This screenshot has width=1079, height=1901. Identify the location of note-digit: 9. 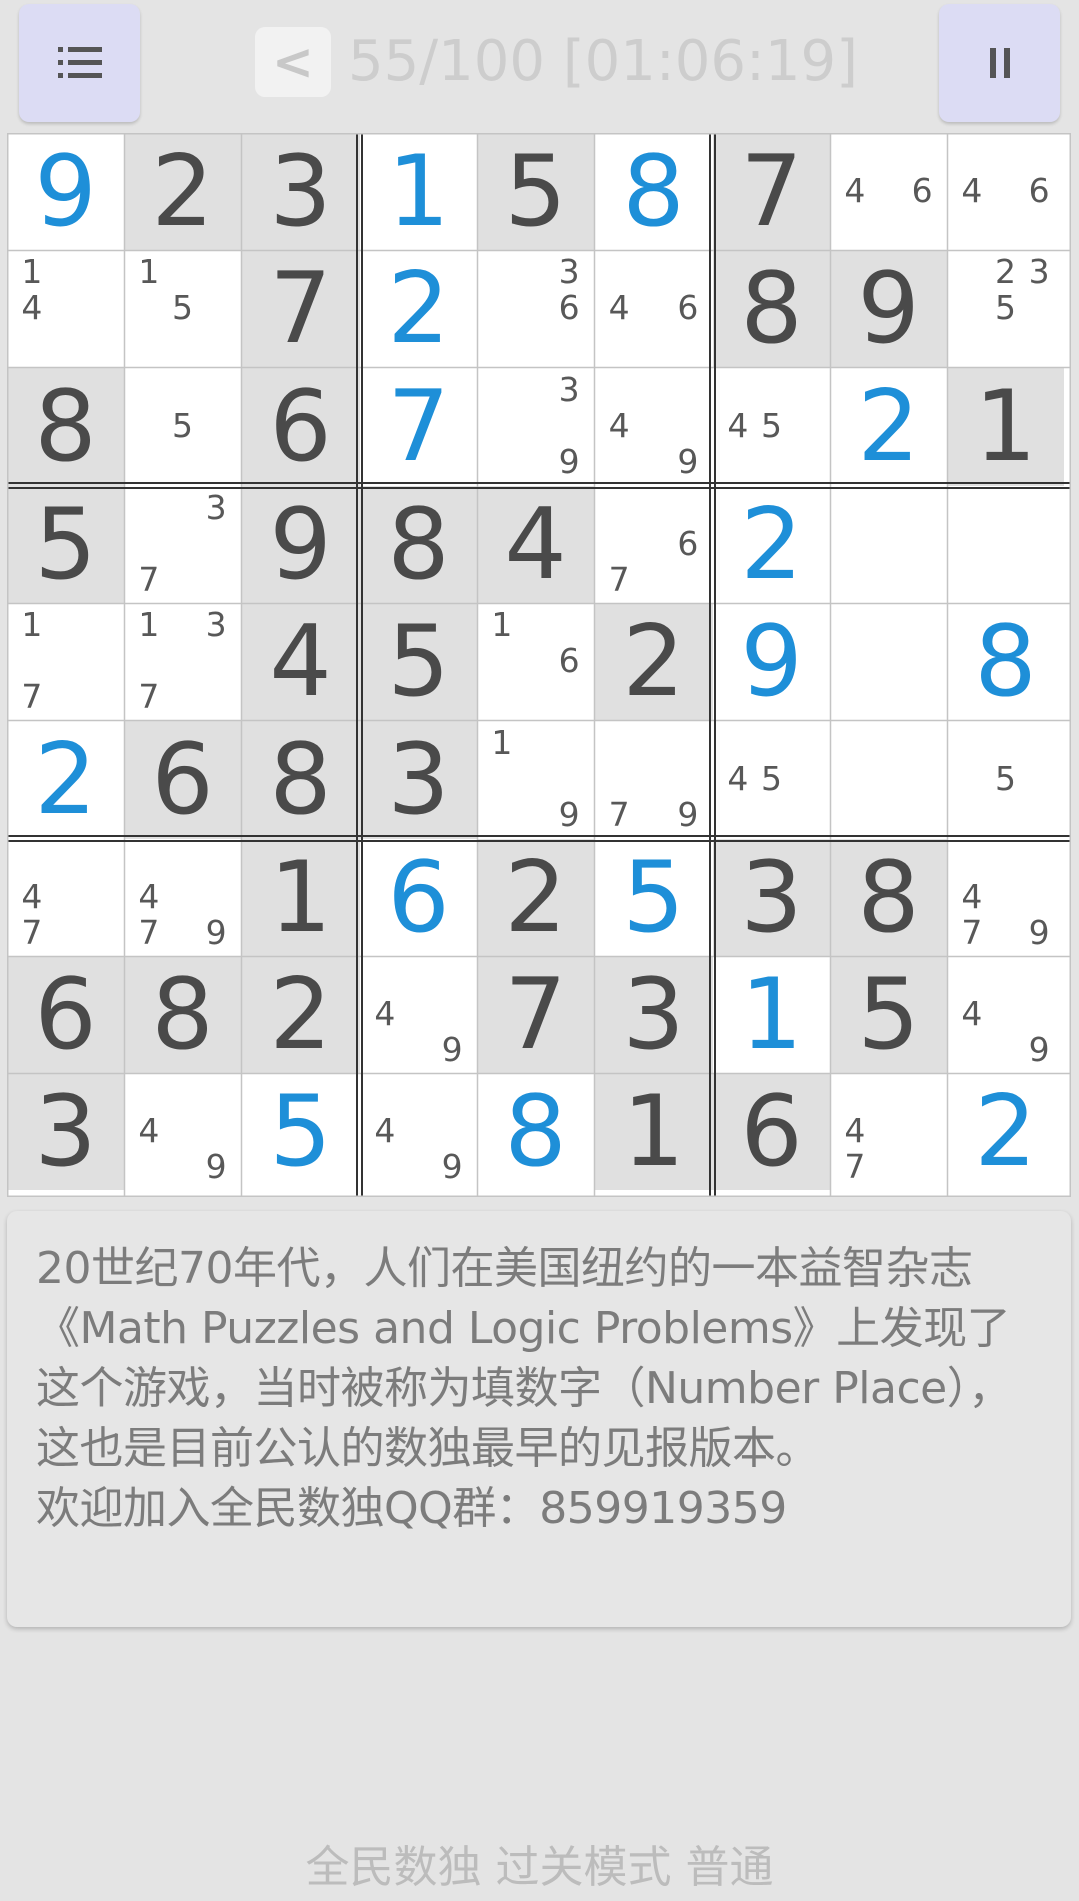
(216, 1166).